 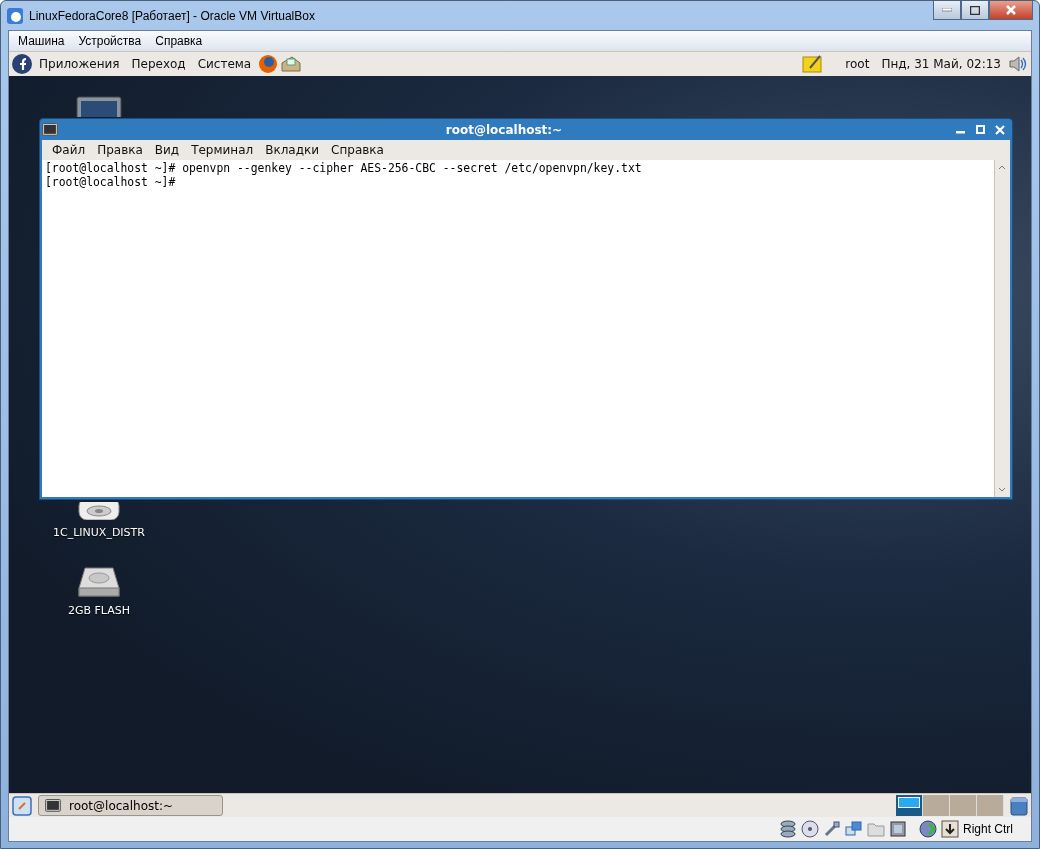 I want to click on optical-disc-icon, so click(x=810, y=829).